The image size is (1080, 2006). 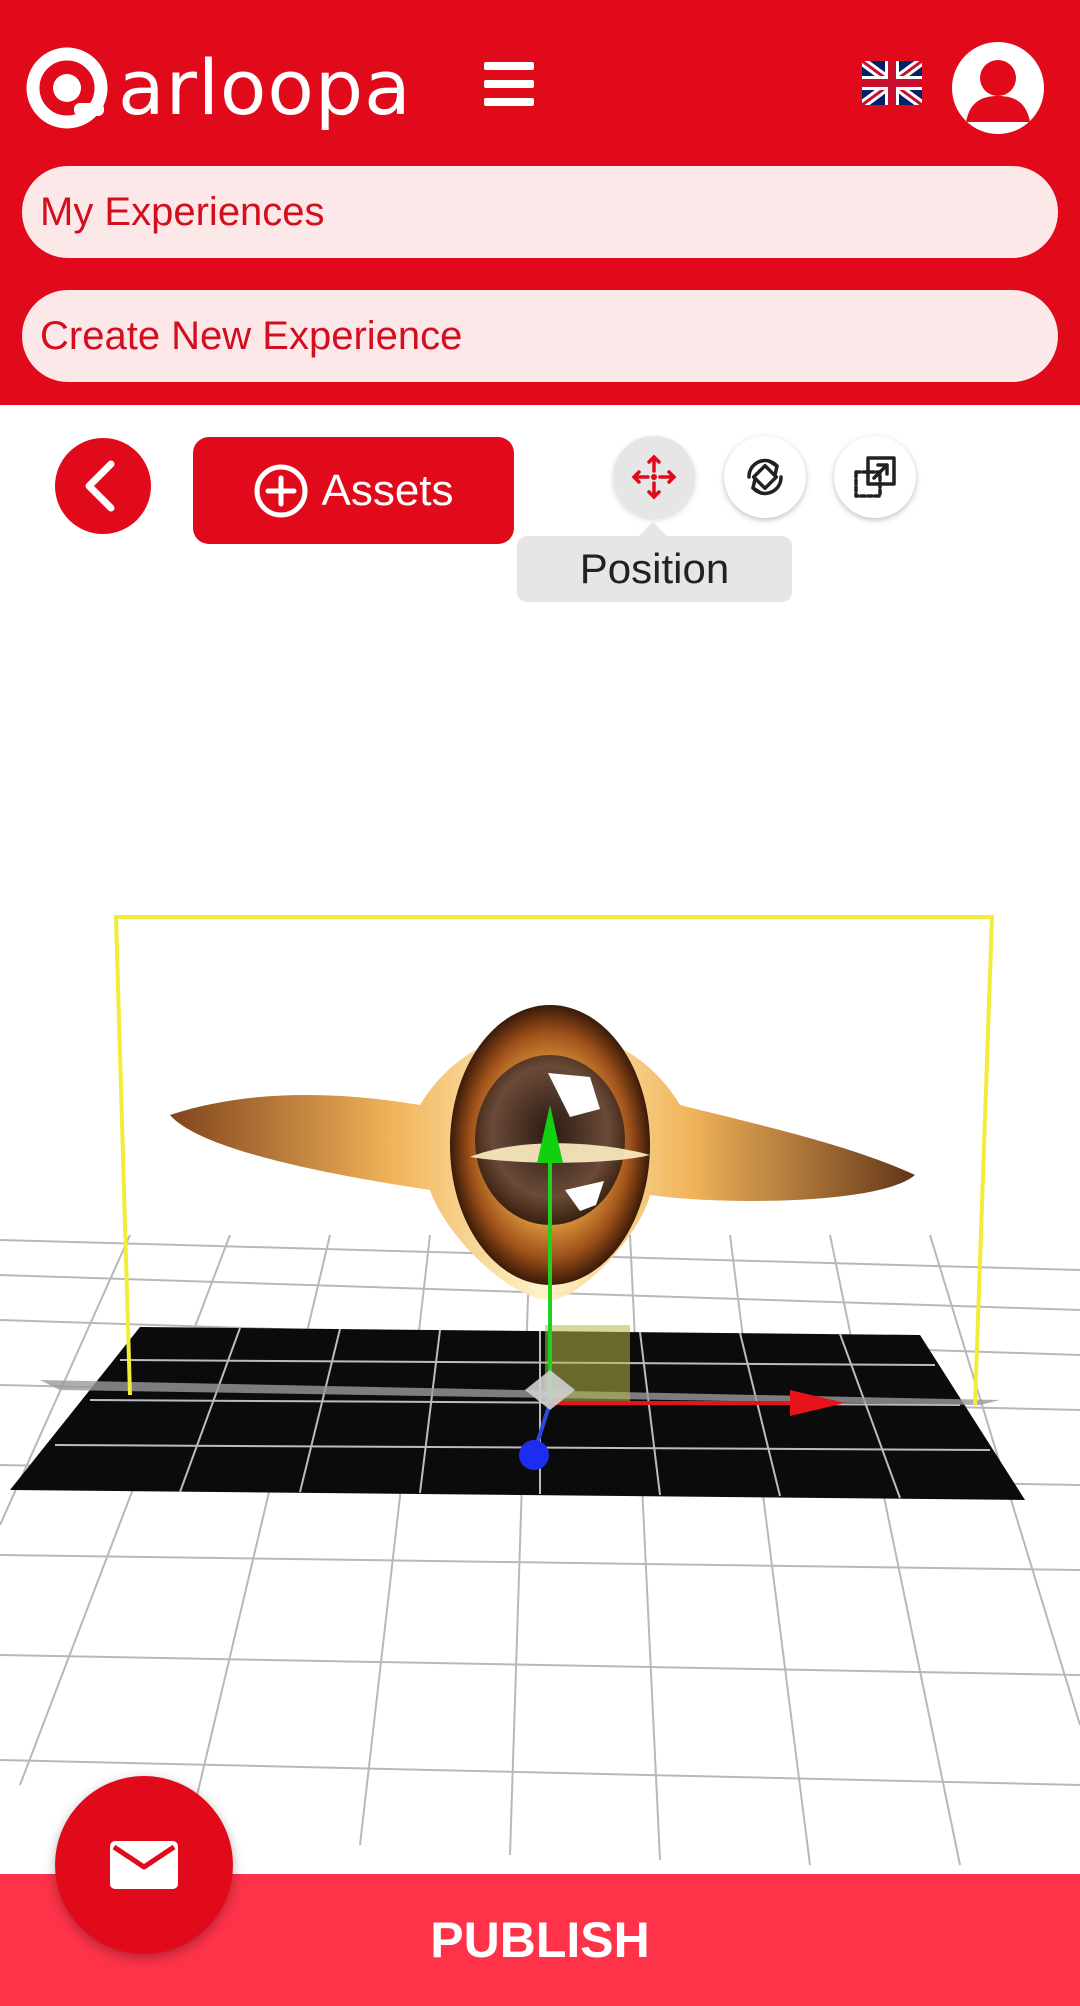 What do you see at coordinates (67, 88) in the screenshot?
I see `arloopa-logo-icon` at bounding box center [67, 88].